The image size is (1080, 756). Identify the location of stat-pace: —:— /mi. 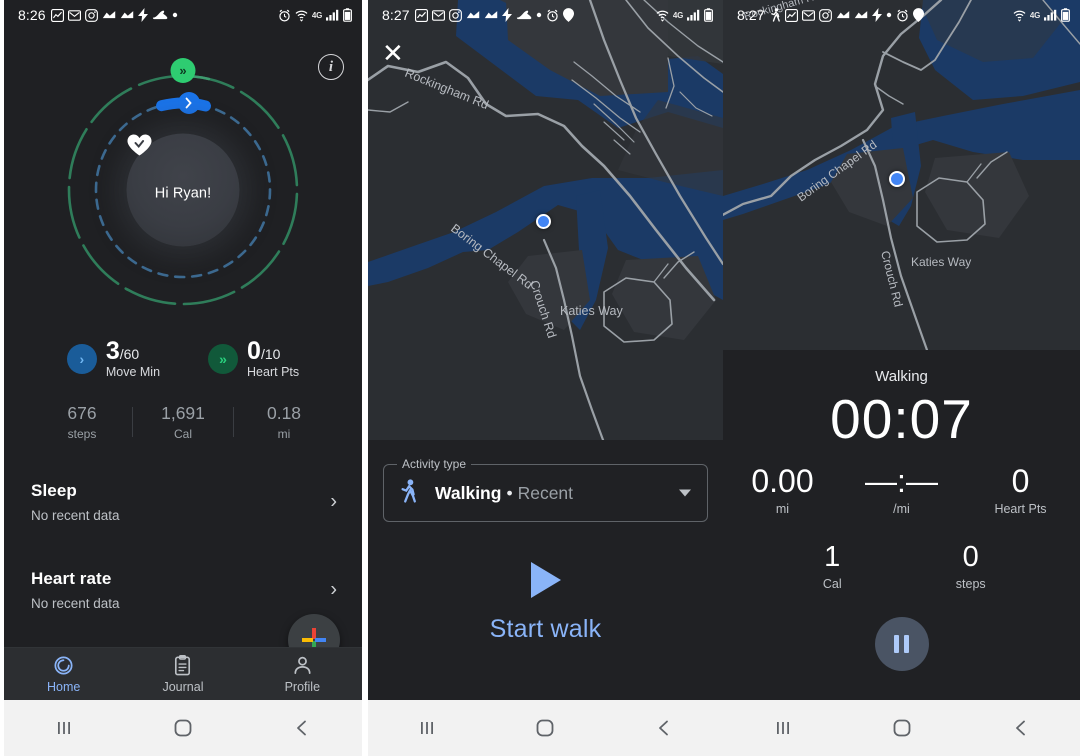
(901, 490).